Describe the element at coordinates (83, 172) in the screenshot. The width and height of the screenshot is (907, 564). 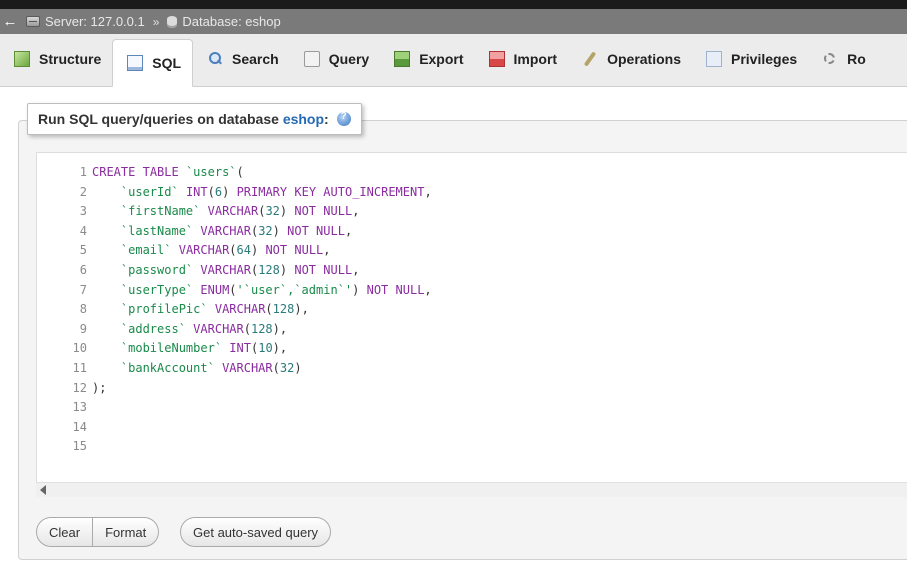
I see `line-number: 1` at that location.